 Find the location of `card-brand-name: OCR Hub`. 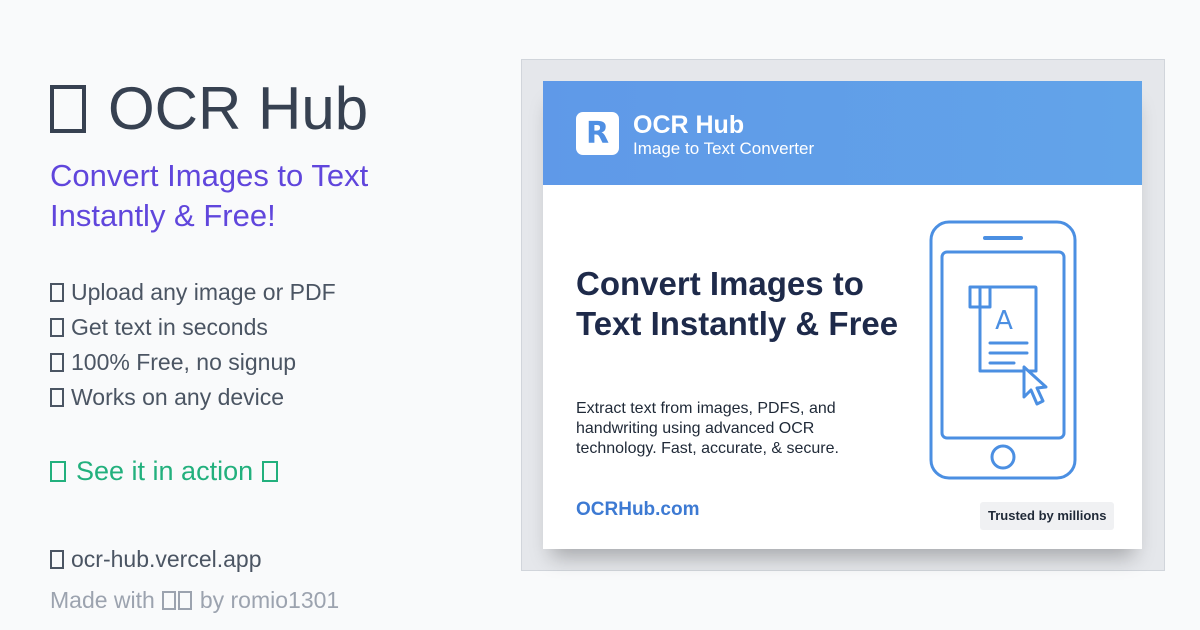

card-brand-name: OCR Hub is located at coordinates (689, 125).